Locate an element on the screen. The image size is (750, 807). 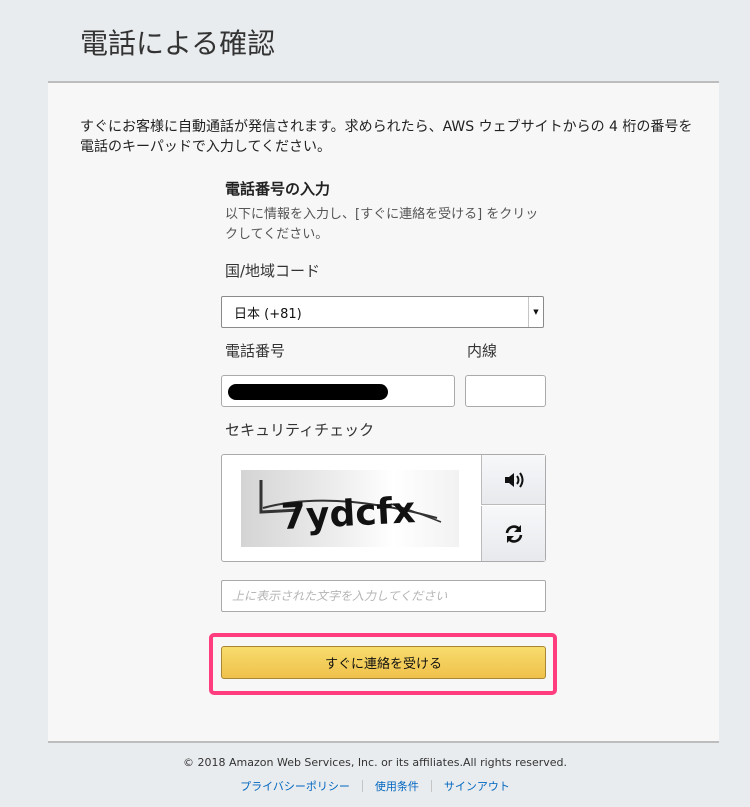
captcha-text: 7ydcfx is located at coordinates (348, 514).